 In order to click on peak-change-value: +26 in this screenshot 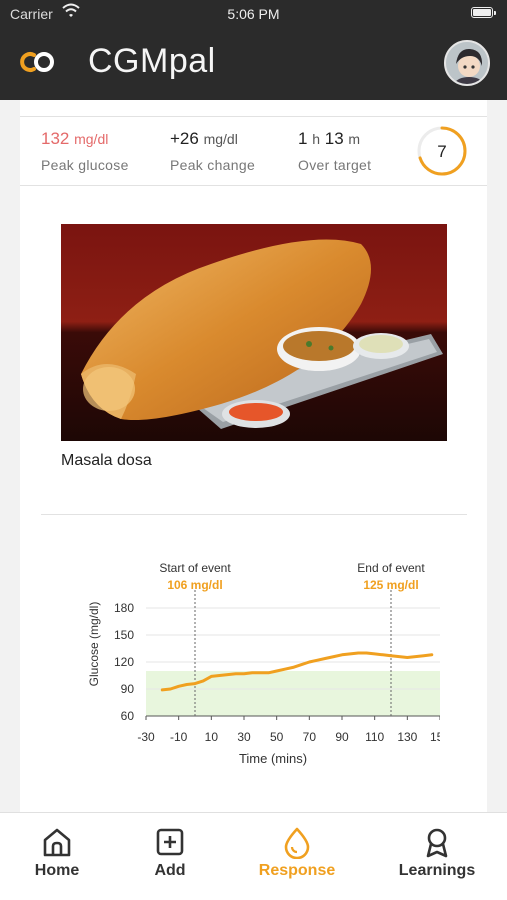, I will do `click(184, 138)`.